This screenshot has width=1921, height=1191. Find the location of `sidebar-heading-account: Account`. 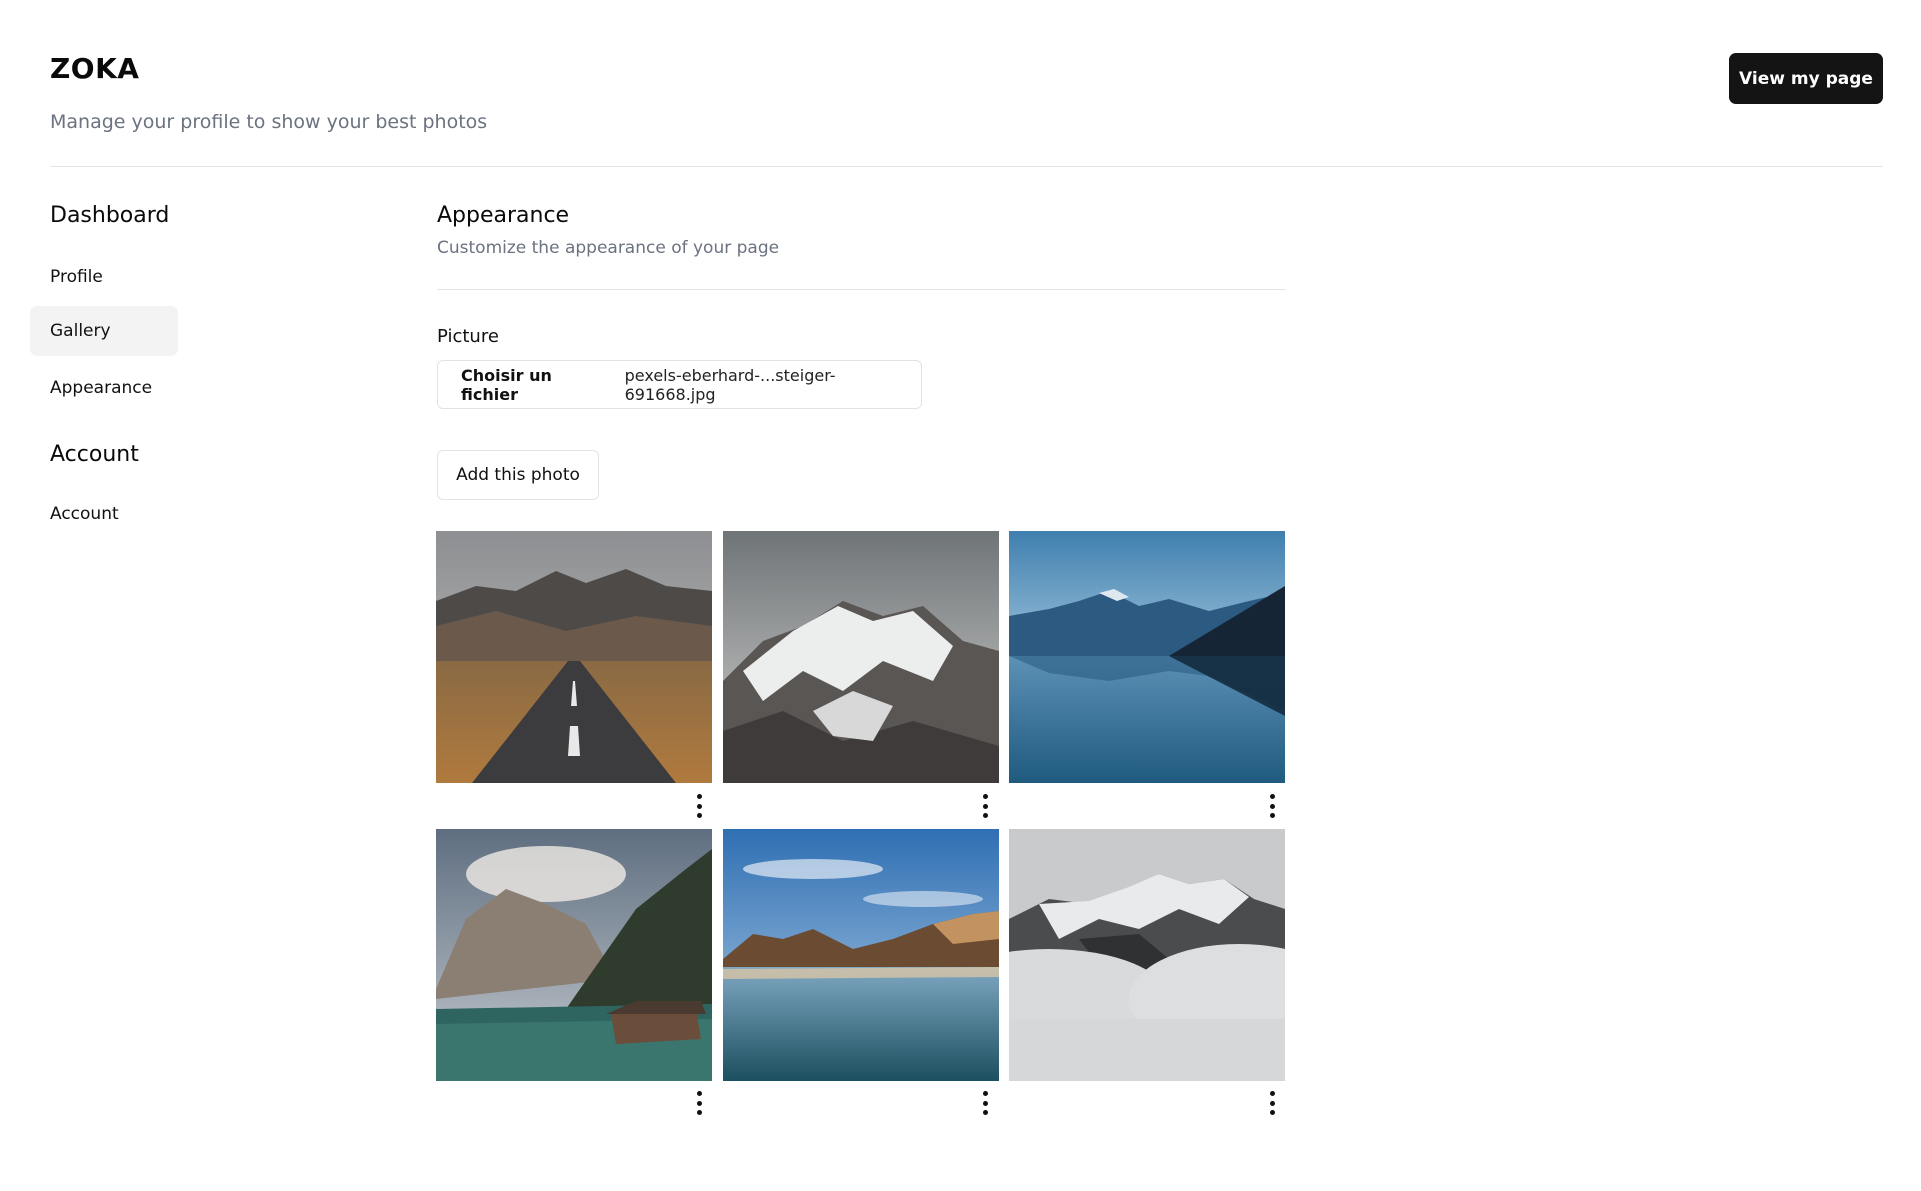

sidebar-heading-account: Account is located at coordinates (94, 454).